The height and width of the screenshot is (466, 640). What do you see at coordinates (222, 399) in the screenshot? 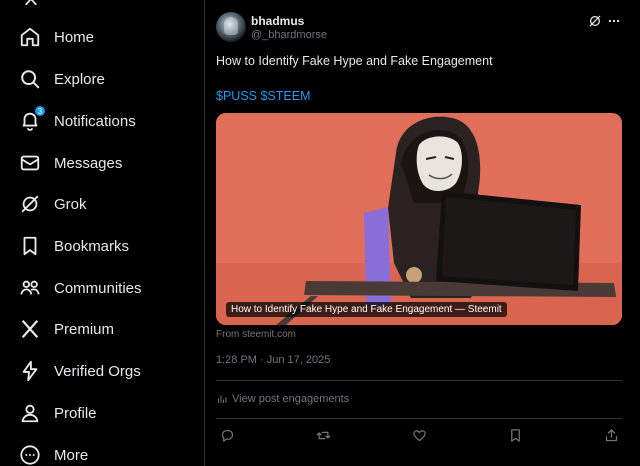
I see `analytics-icon` at bounding box center [222, 399].